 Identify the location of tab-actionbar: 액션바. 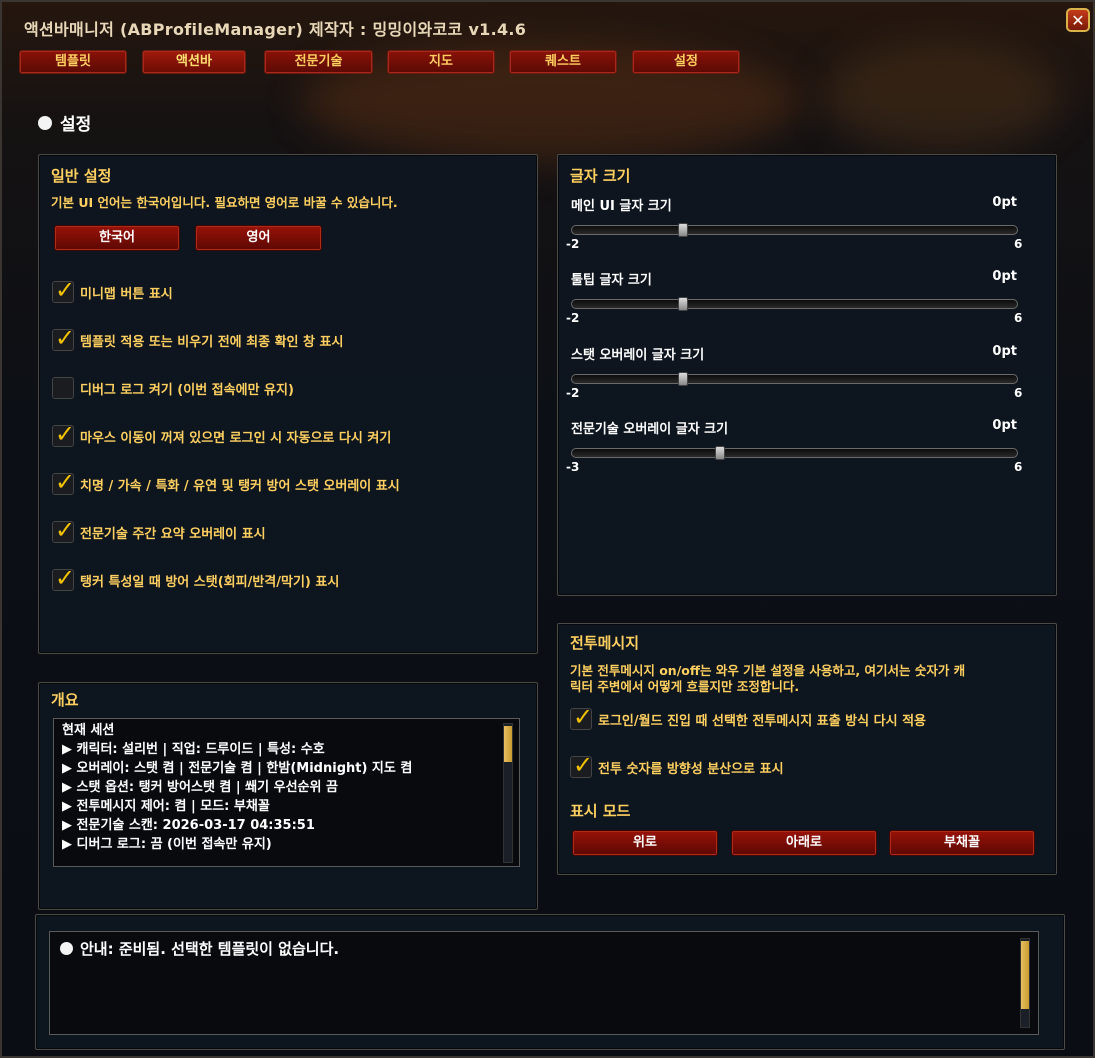
(194, 62).